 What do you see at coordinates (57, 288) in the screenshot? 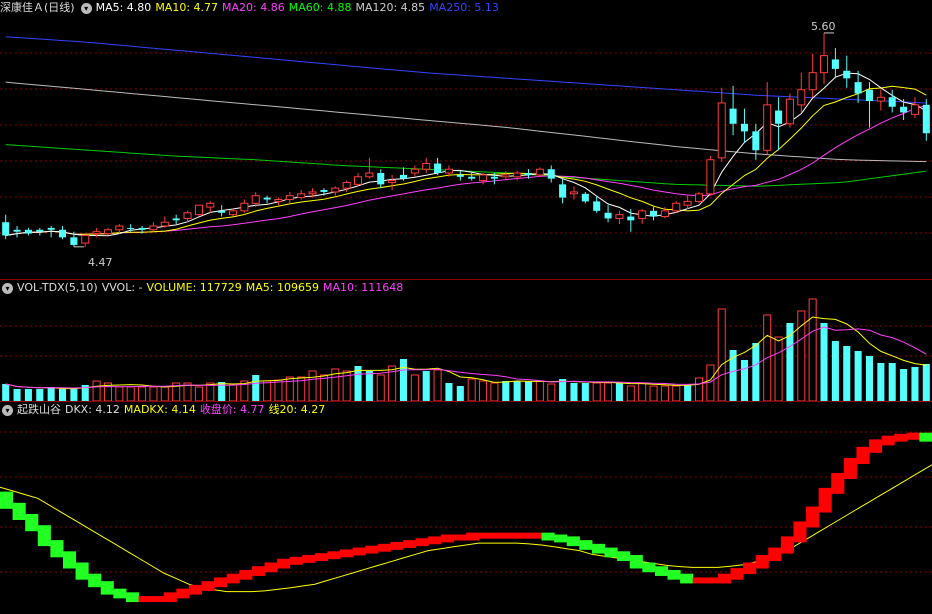
I see `vol-indicator-name: VOL-TDX(5,10)` at bounding box center [57, 288].